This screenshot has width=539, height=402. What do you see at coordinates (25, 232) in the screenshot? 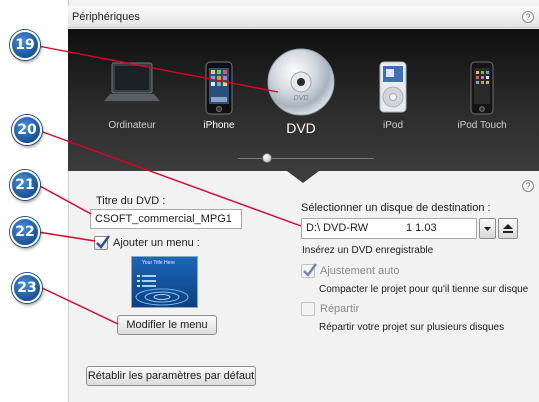
I see `callout-22: 22` at bounding box center [25, 232].